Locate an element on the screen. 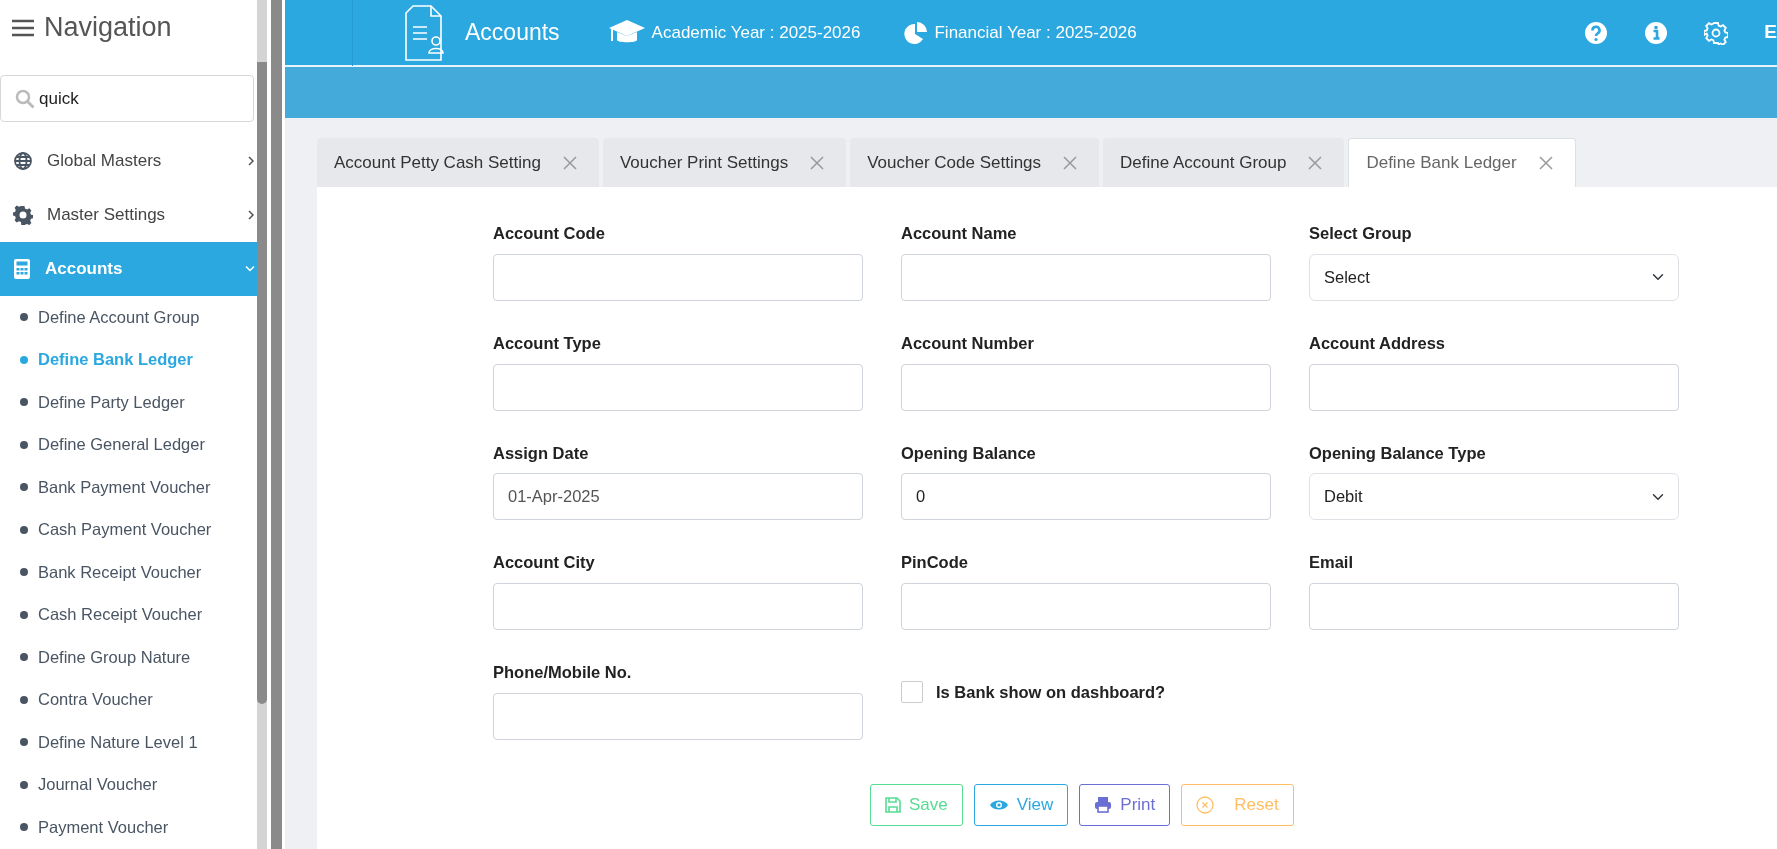  field-label: PinCode is located at coordinates (934, 563).